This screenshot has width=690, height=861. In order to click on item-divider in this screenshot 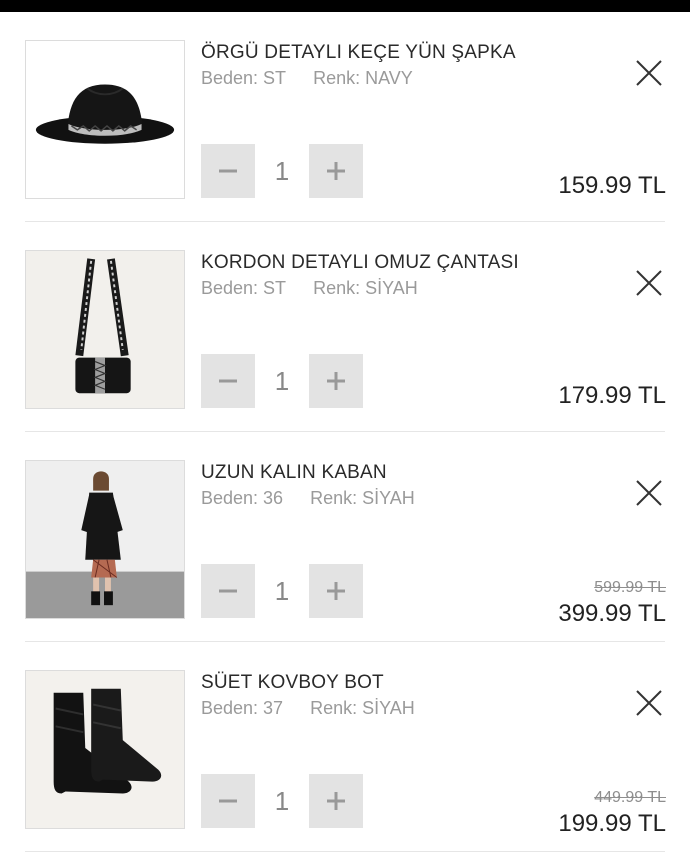, I will do `click(345, 851)`.